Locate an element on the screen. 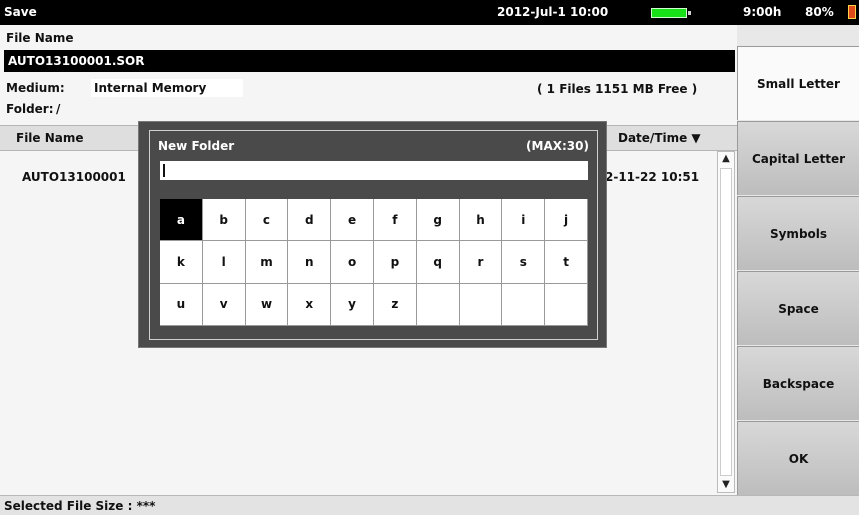 This screenshot has width=859, height=515. text-cursor is located at coordinates (164, 170).